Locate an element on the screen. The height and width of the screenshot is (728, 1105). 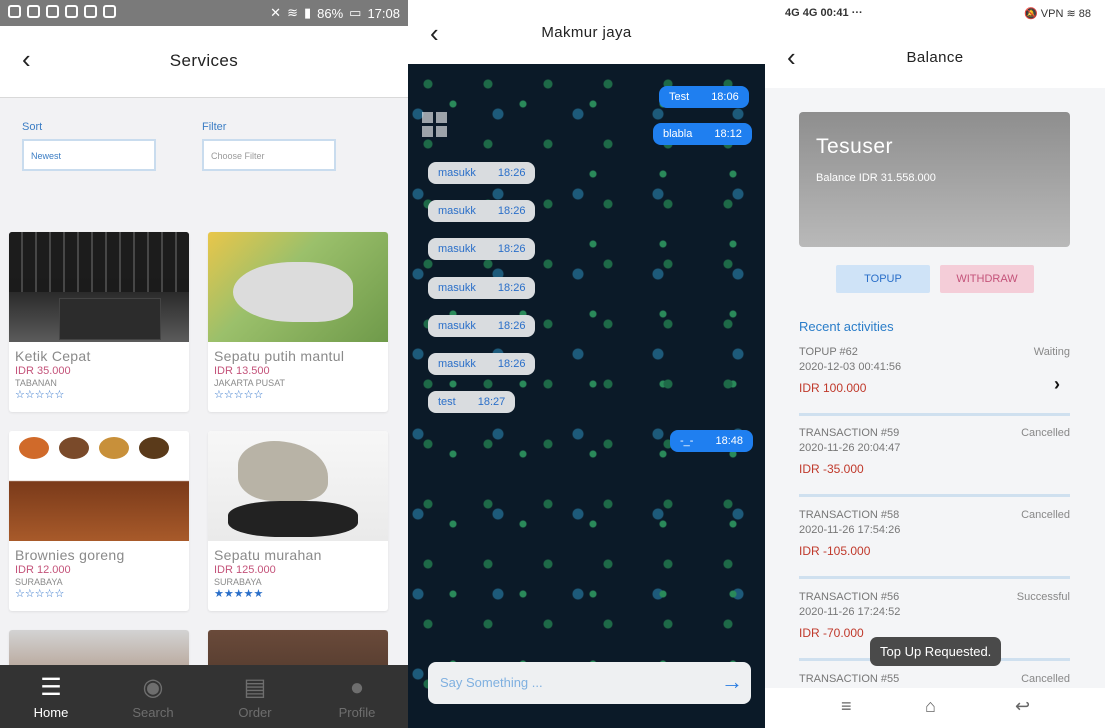
network-type: 4G is located at coordinates (792, 13).